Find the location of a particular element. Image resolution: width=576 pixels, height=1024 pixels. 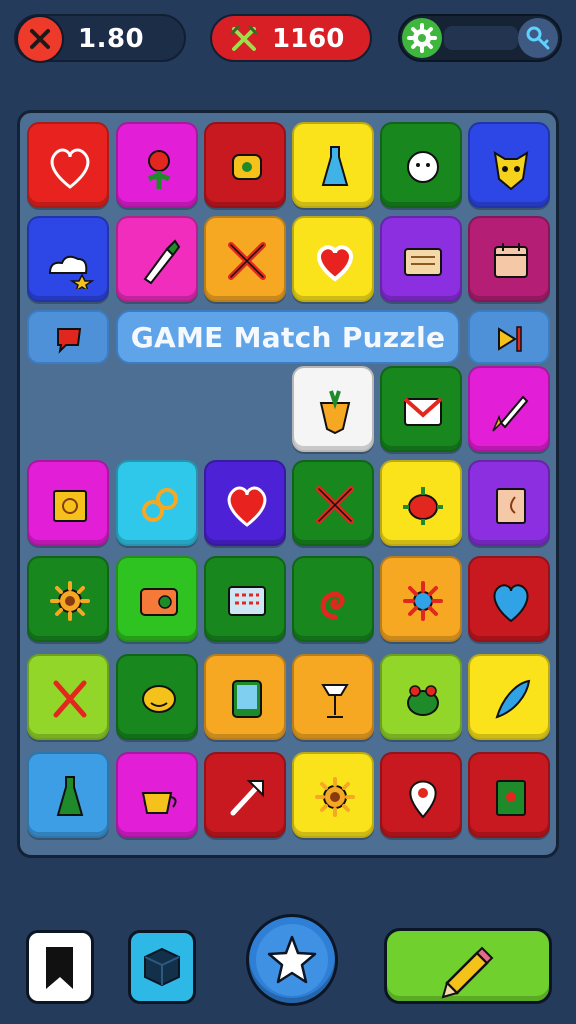

pencil-icon is located at coordinates (467, 972).